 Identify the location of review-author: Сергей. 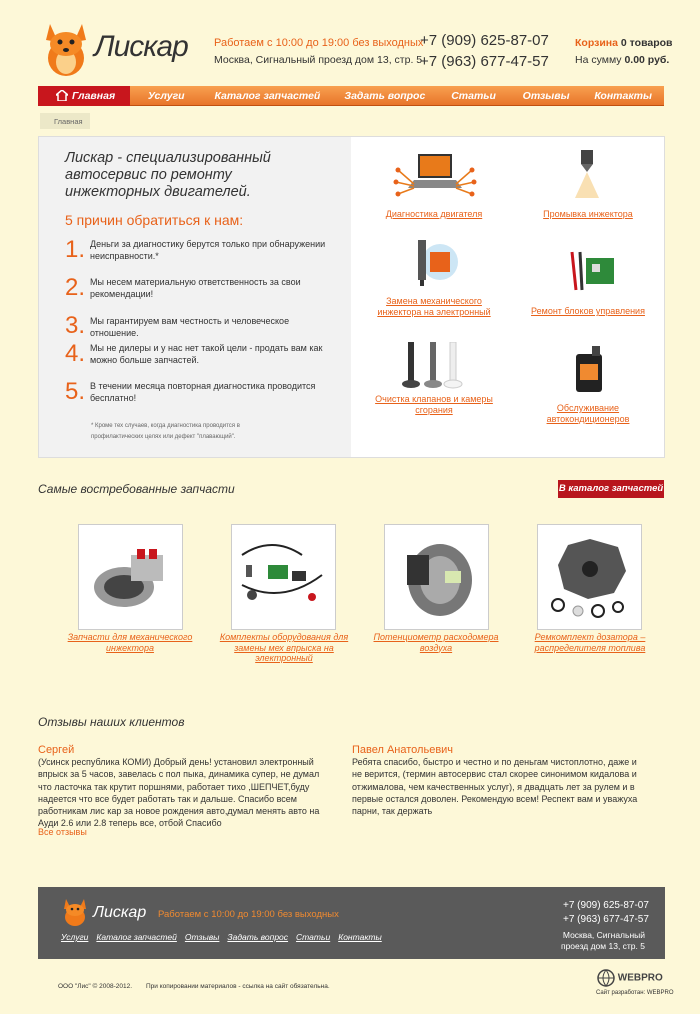
(56, 750).